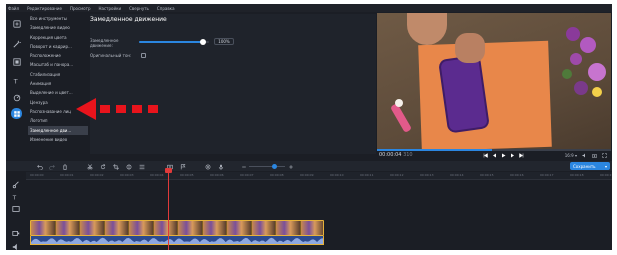  I want to click on slowdown-value-input: 100%, so click(224, 41).